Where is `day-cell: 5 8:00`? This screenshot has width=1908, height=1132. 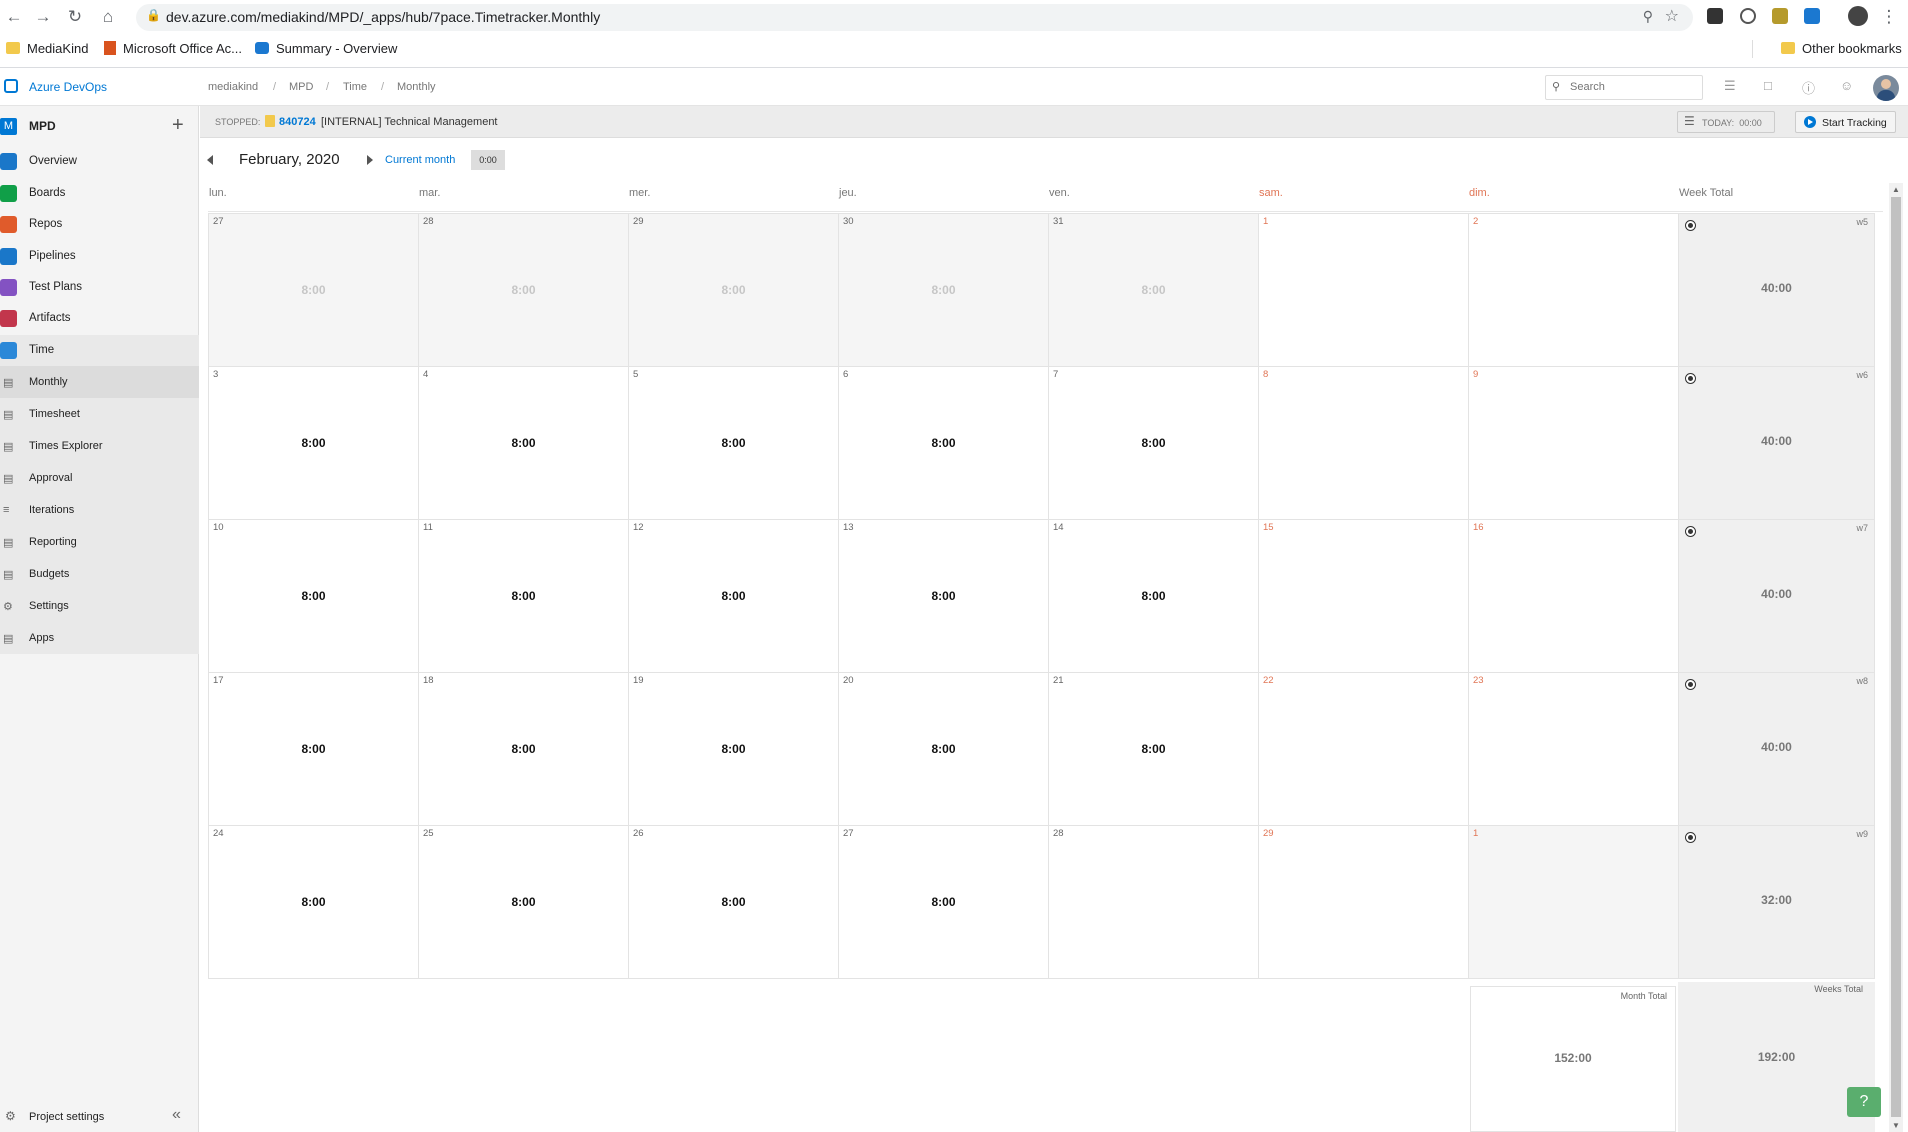 day-cell: 5 8:00 is located at coordinates (733, 443).